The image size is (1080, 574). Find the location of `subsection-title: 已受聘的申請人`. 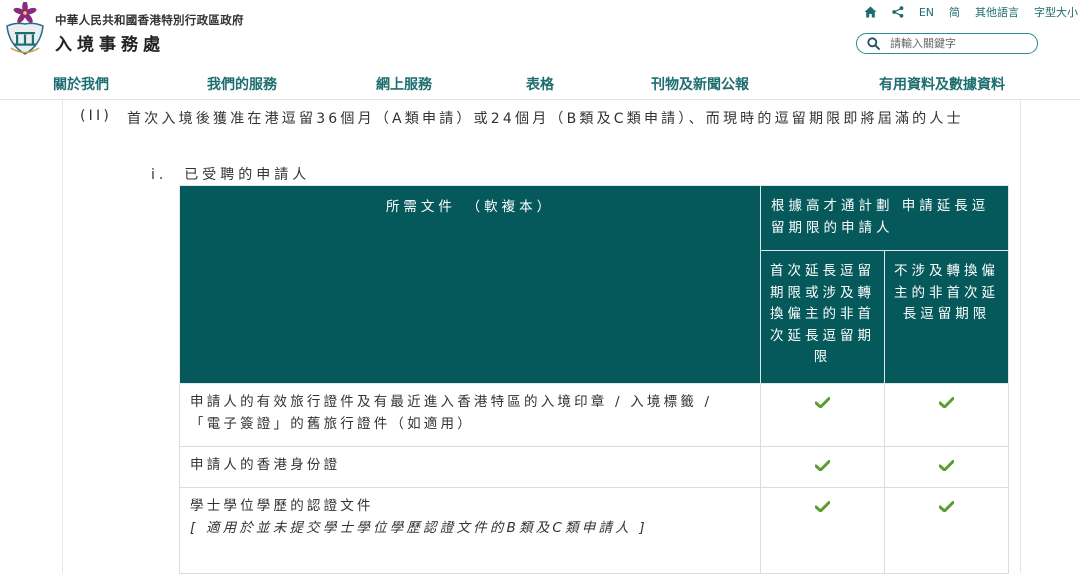

subsection-title: 已受聘的申請人 is located at coordinates (247, 175).